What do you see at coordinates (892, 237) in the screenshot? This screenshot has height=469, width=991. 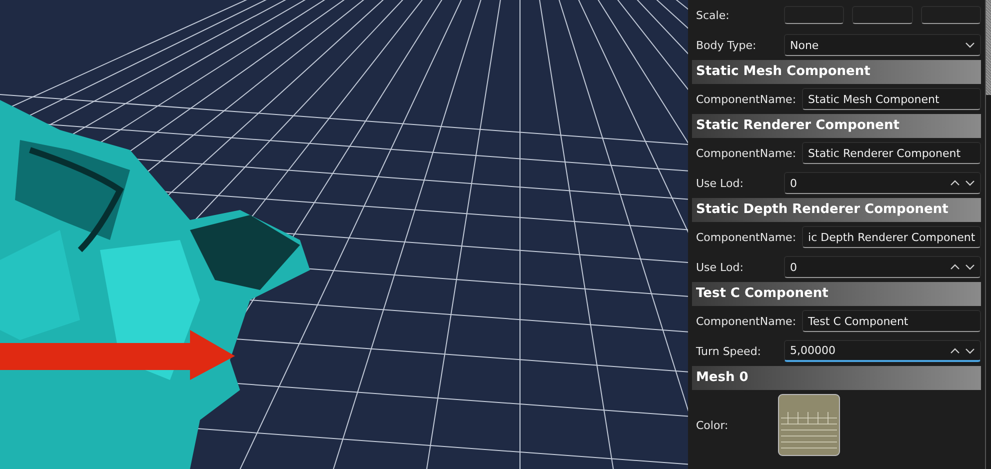 I see `text-field: ic Depth Renderer Component` at bounding box center [892, 237].